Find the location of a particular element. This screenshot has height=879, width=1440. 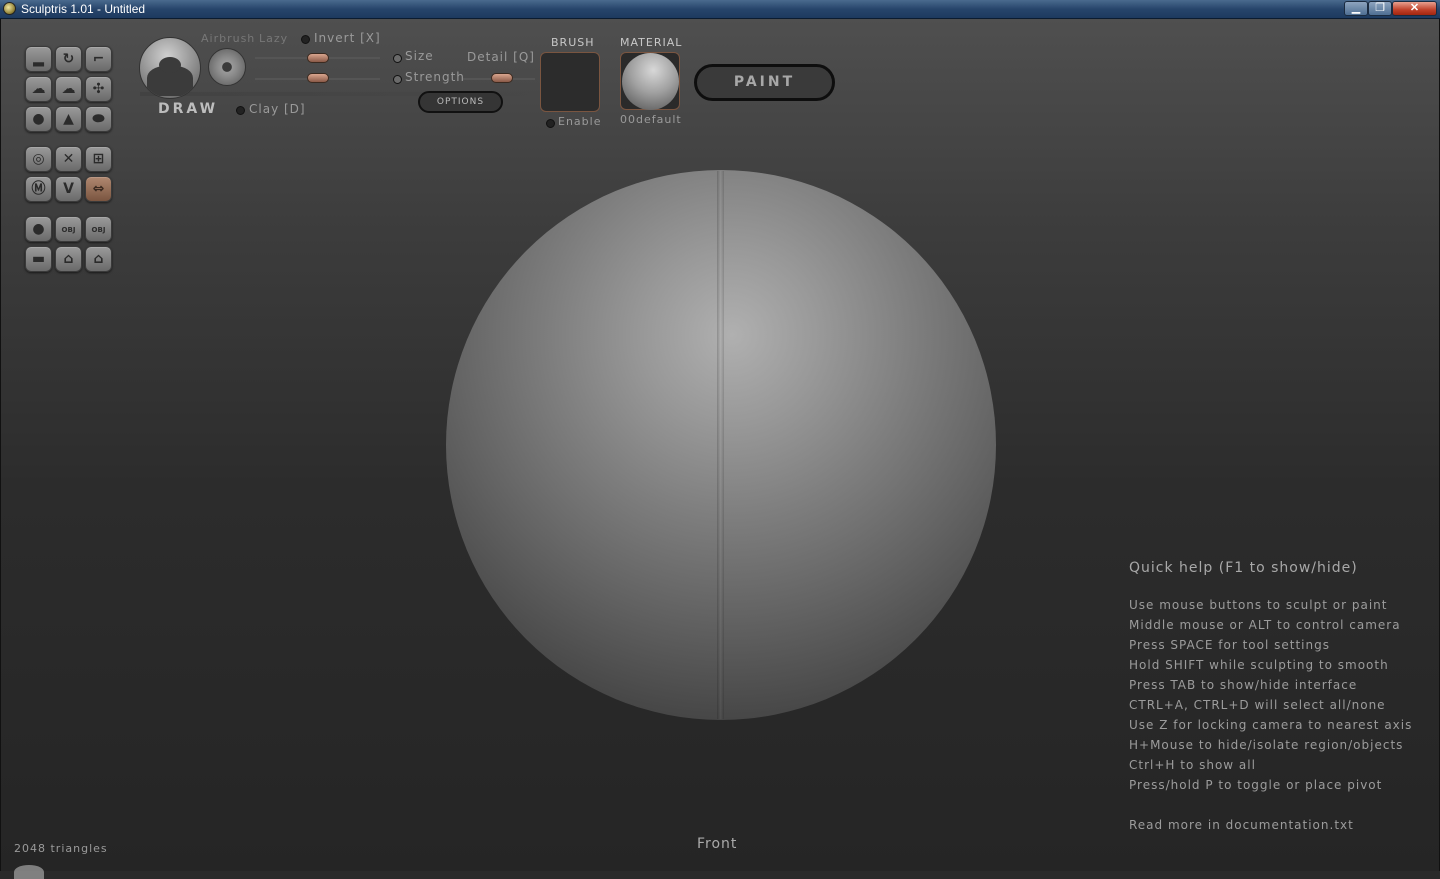

crease-tool-button: ⌐ is located at coordinates (98, 59).